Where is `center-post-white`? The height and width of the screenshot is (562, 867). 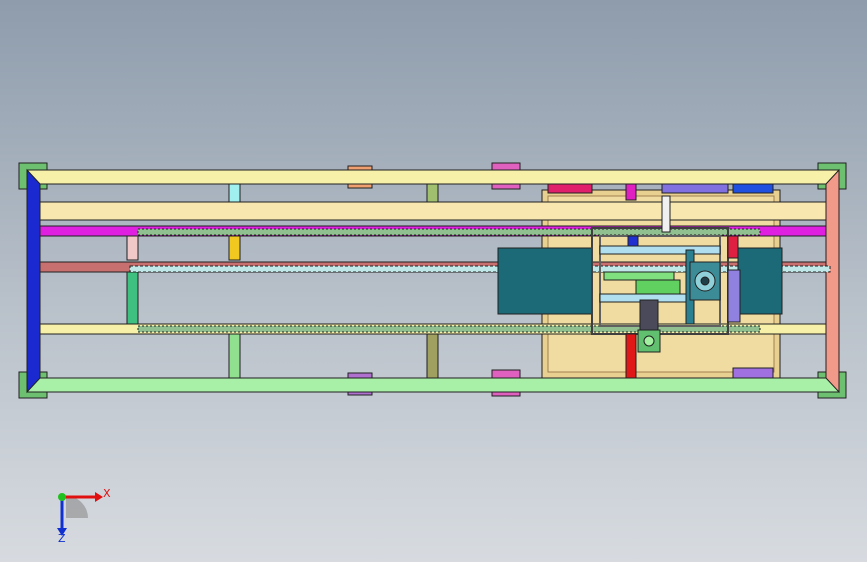 center-post-white is located at coordinates (666, 214).